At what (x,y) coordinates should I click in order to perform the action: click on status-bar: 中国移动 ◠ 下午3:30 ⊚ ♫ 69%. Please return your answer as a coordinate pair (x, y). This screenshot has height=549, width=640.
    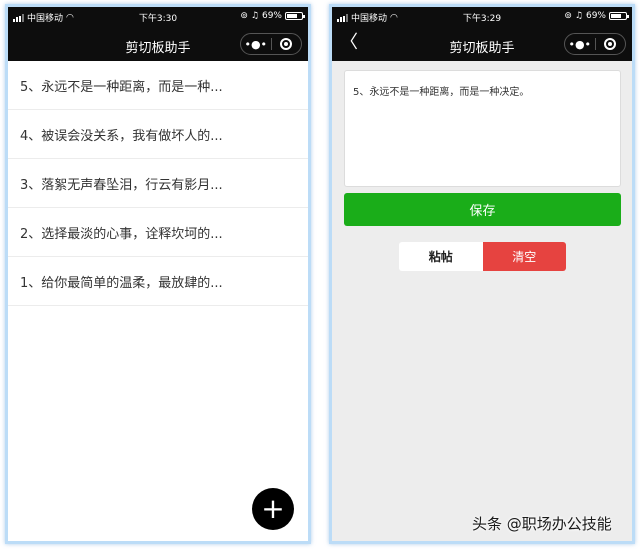
    Looking at the image, I should click on (158, 17).